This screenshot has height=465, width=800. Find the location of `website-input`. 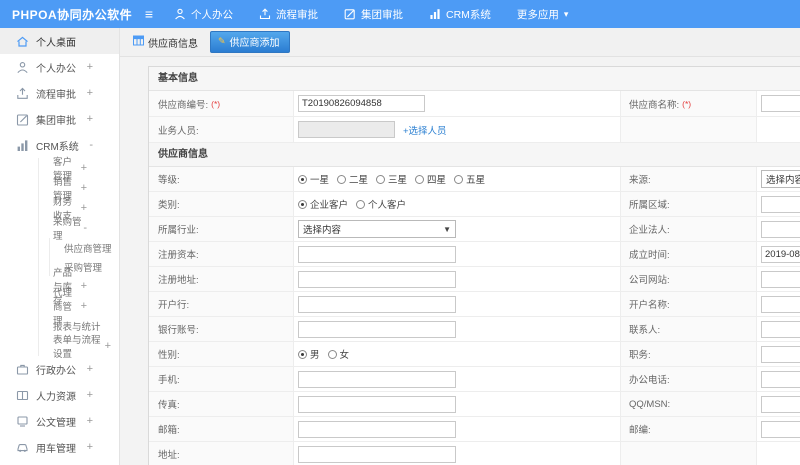

website-input is located at coordinates (780, 279).